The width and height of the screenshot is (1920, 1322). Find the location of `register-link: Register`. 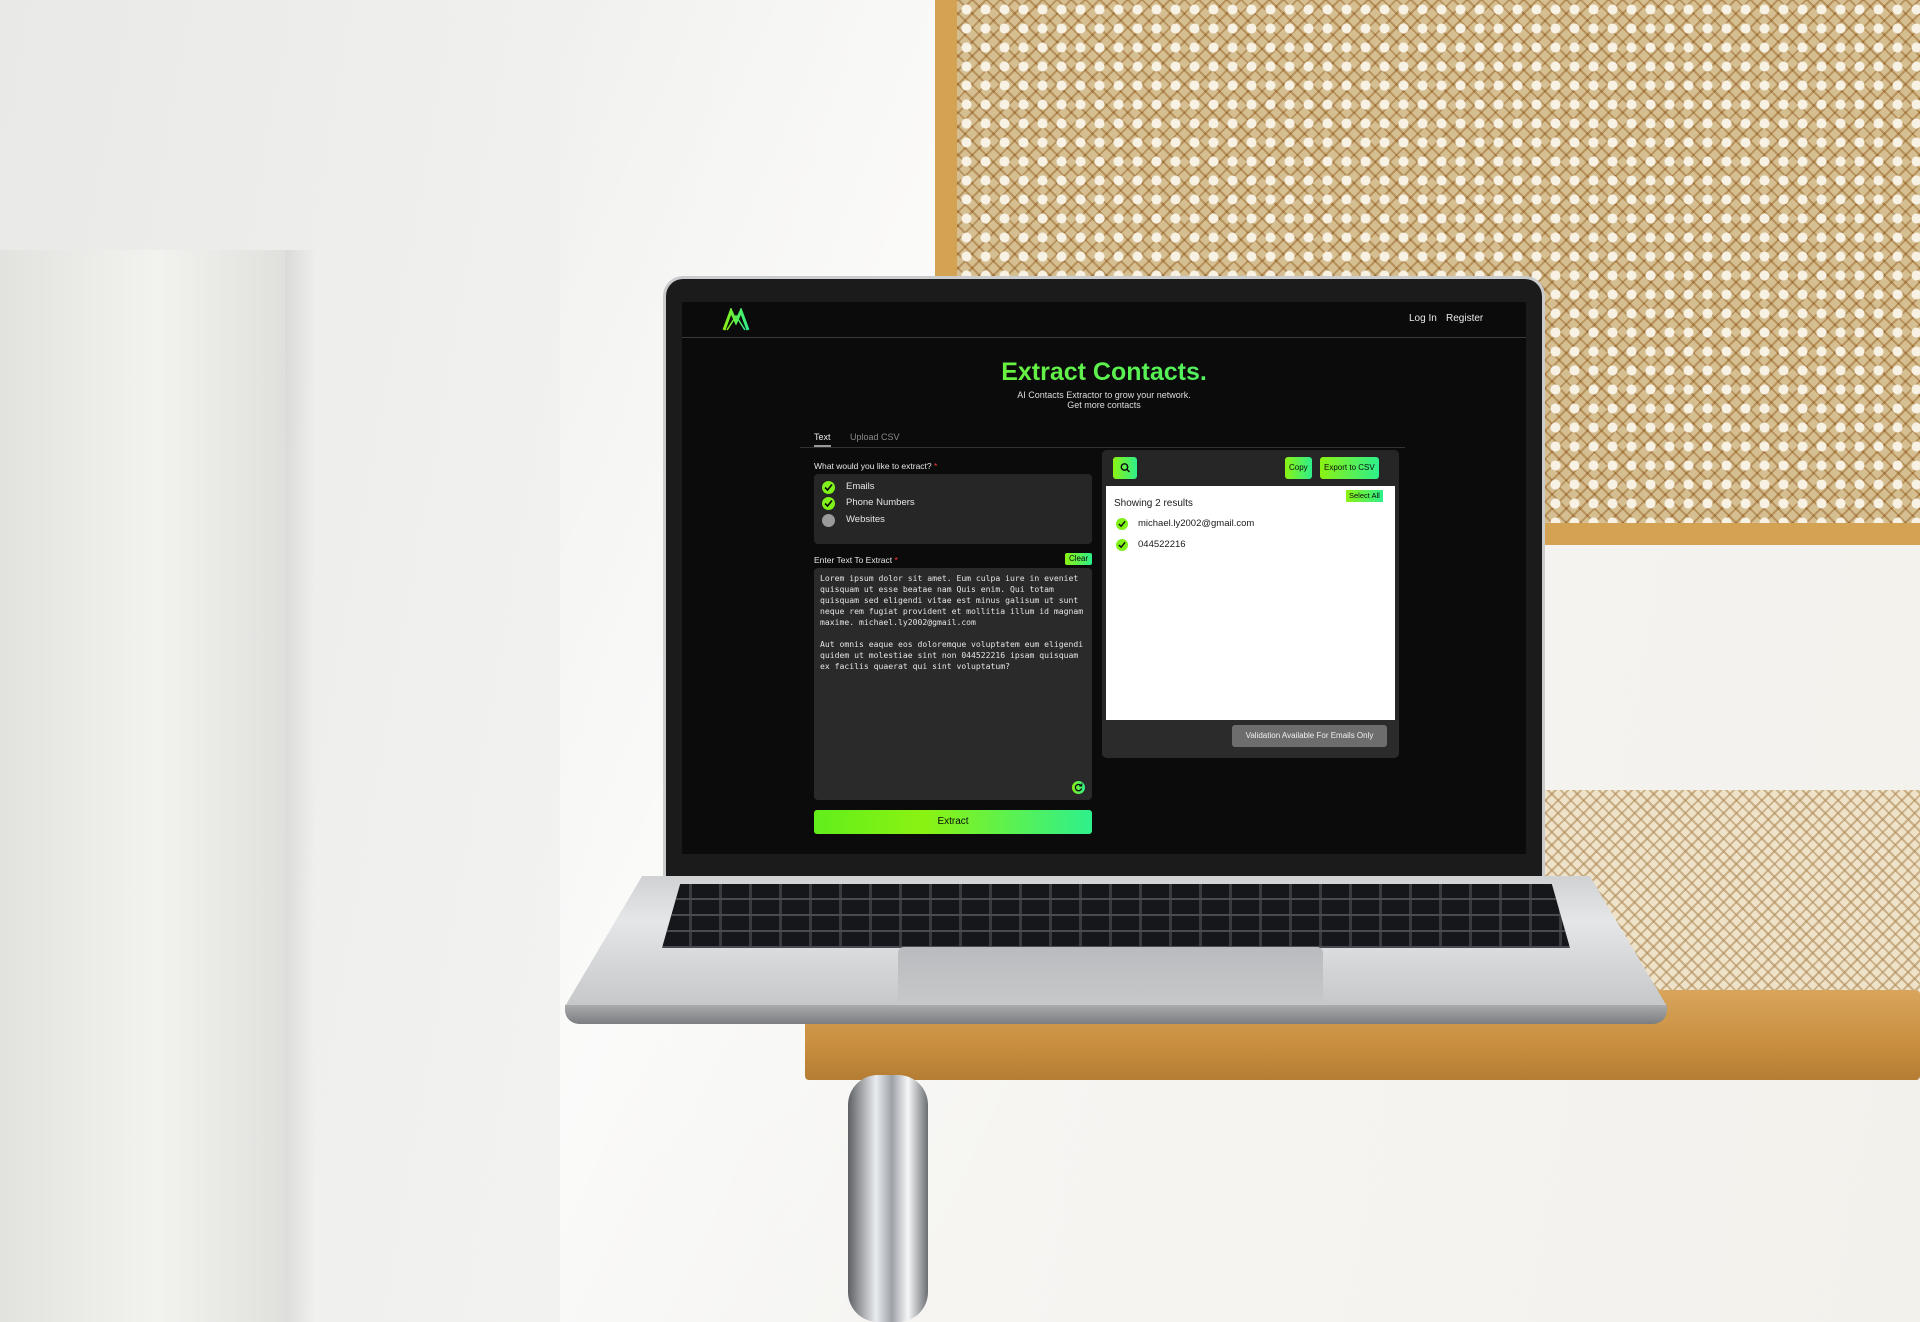

register-link: Register is located at coordinates (1464, 318).